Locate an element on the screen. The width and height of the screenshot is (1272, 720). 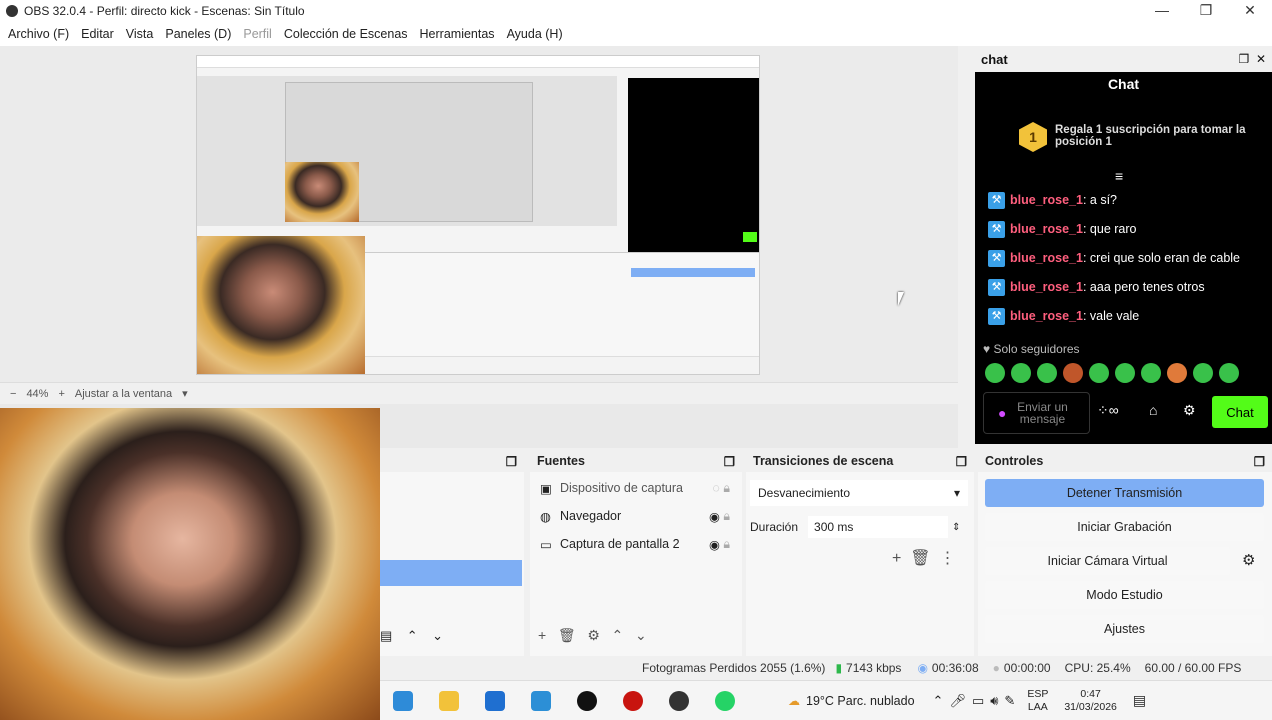
scenes-dock-header: ❐ is located at coordinates (452, 461).